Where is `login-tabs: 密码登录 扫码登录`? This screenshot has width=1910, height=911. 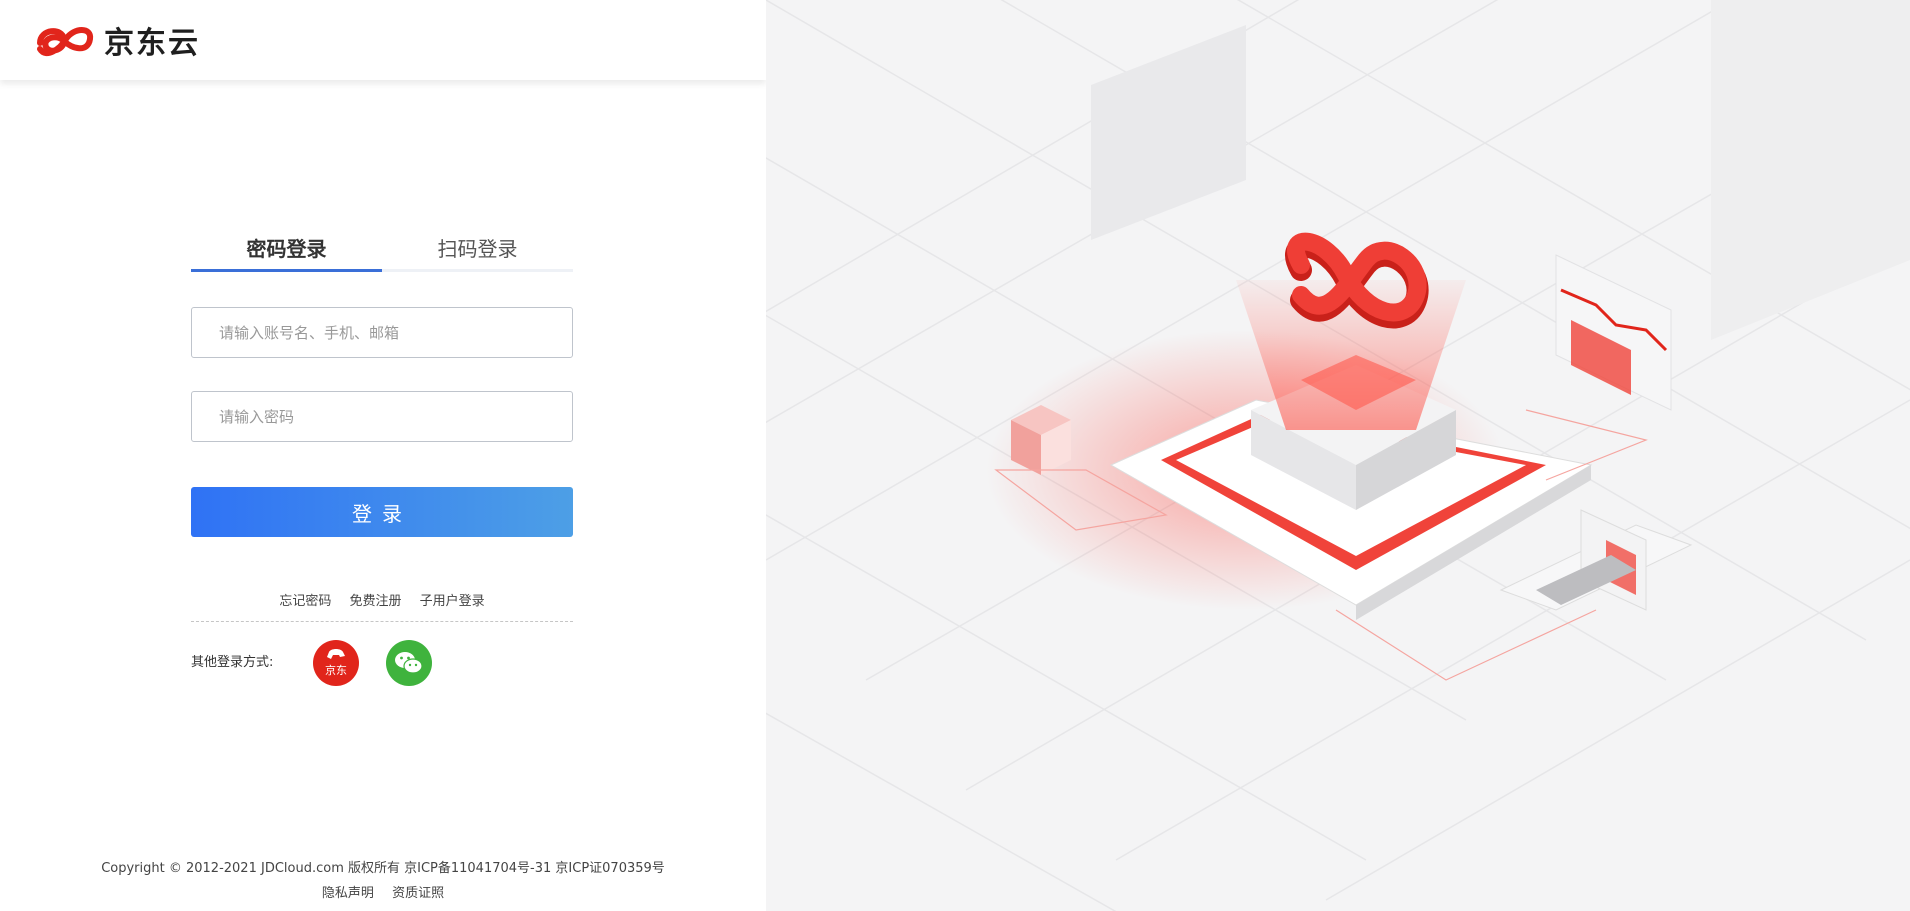 login-tabs: 密码登录 扫码登录 is located at coordinates (382, 252).